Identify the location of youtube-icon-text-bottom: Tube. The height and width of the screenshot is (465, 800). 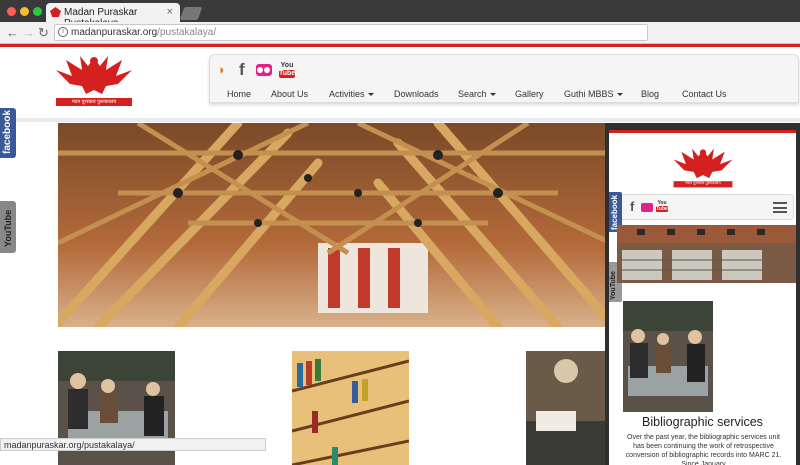
(287, 74).